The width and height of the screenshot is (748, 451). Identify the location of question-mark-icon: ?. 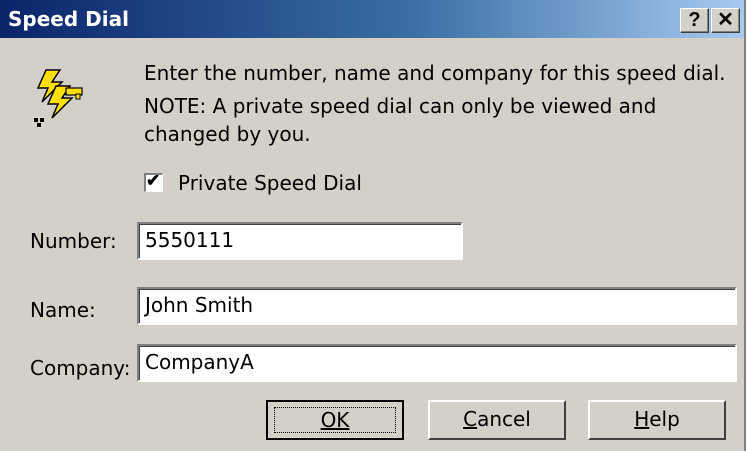
(694, 20).